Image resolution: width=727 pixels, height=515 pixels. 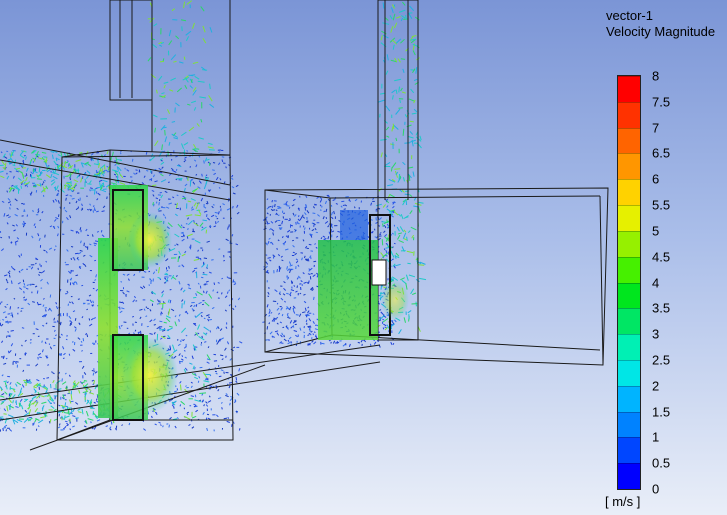 I want to click on color-scale-segment, so click(x=629, y=140).